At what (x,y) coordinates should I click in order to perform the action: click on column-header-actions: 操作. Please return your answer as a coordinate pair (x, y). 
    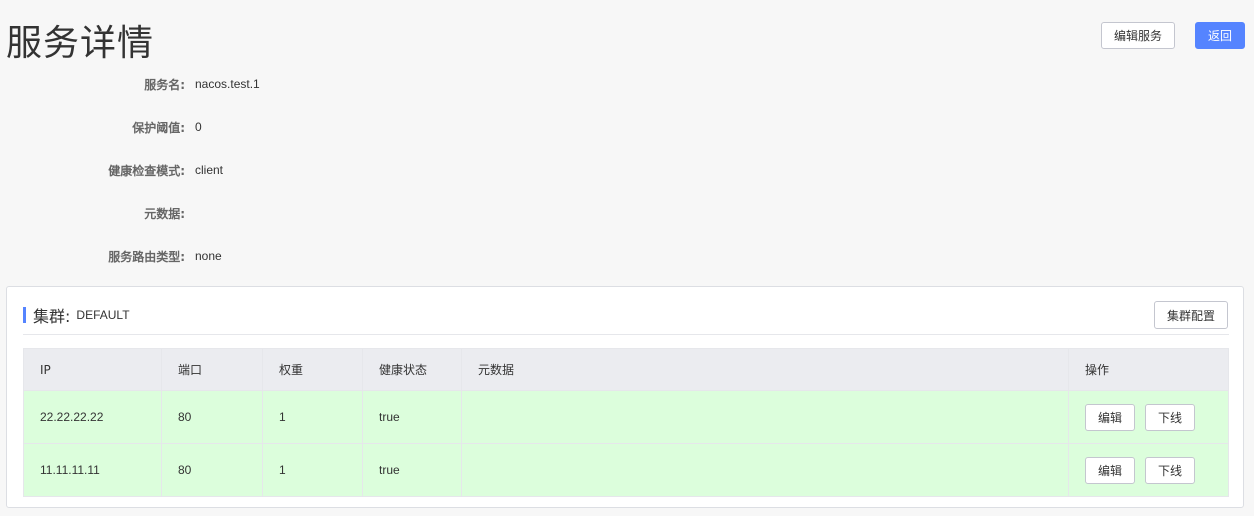
    Looking at the image, I should click on (1148, 369).